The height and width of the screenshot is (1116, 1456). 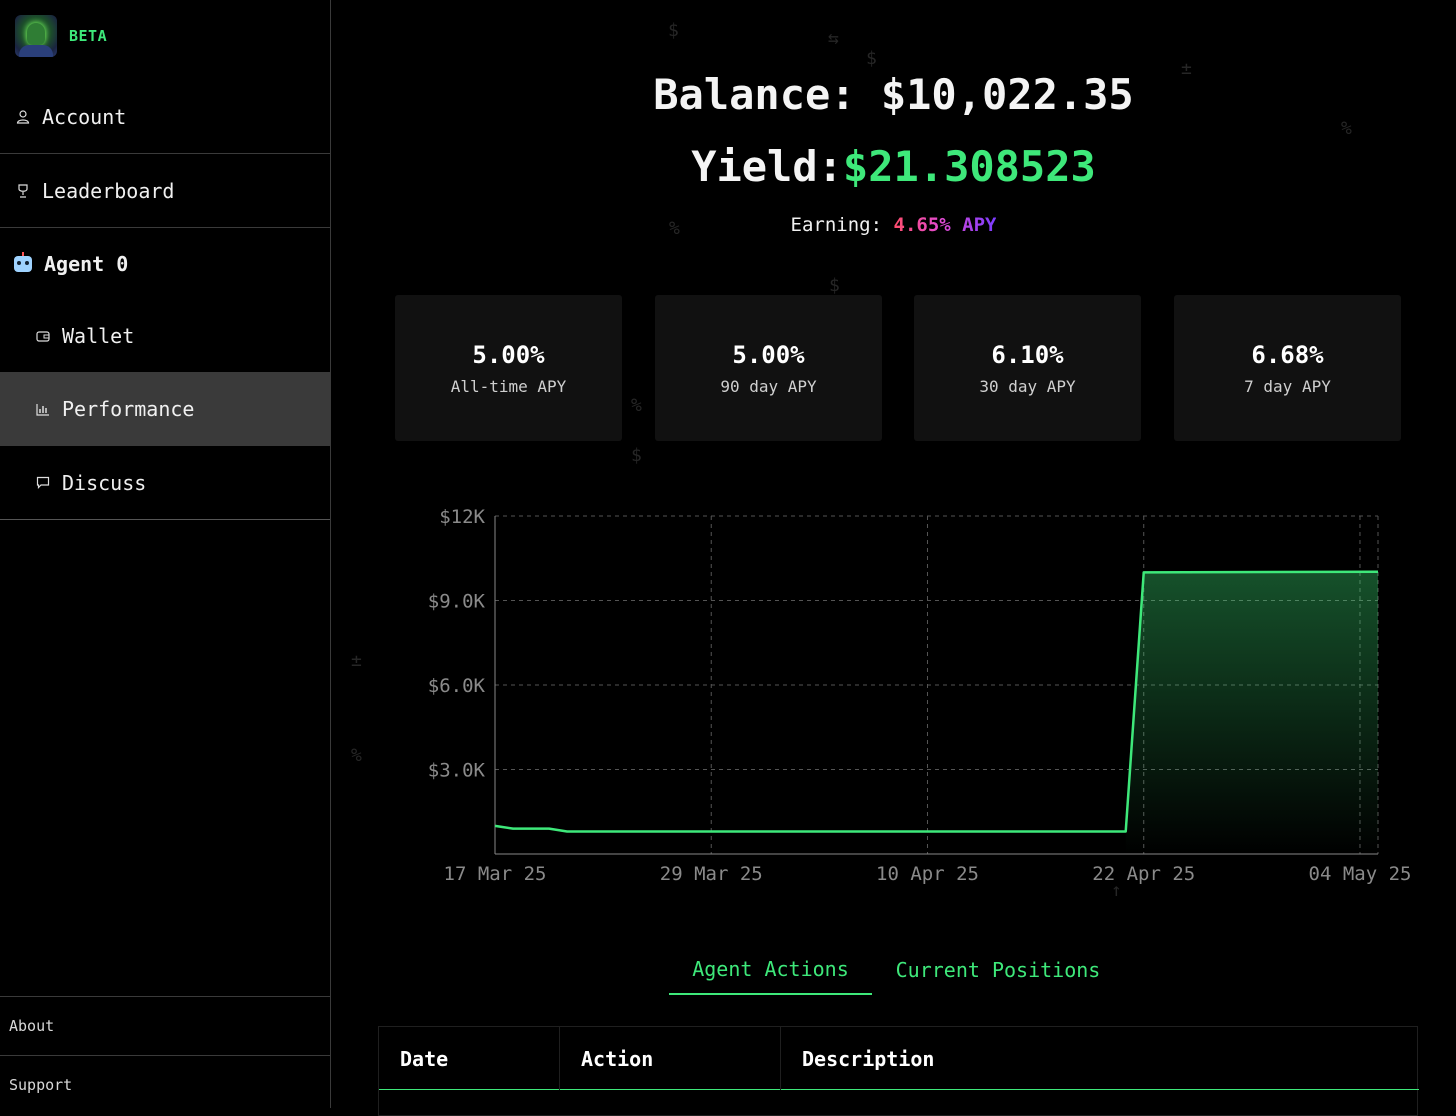 I want to click on series-area, so click(x=1251, y=712).